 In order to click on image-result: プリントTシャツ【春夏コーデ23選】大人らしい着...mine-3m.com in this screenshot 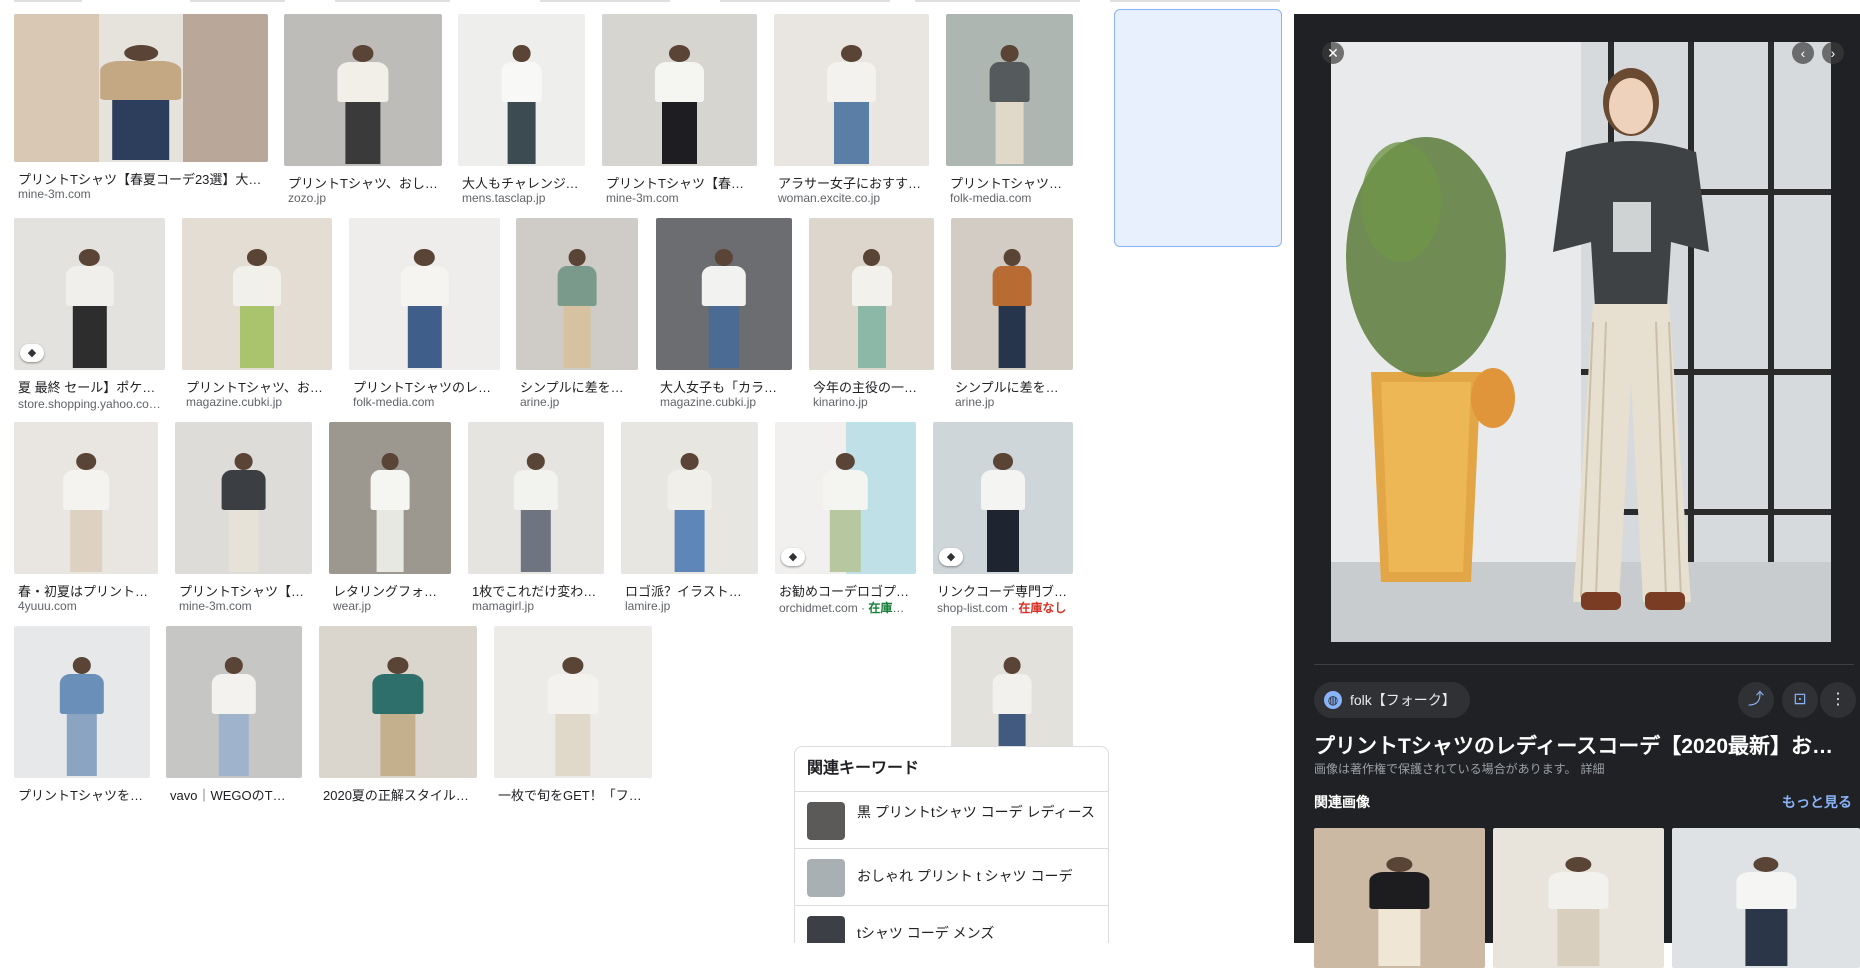, I will do `click(141, 111)`.